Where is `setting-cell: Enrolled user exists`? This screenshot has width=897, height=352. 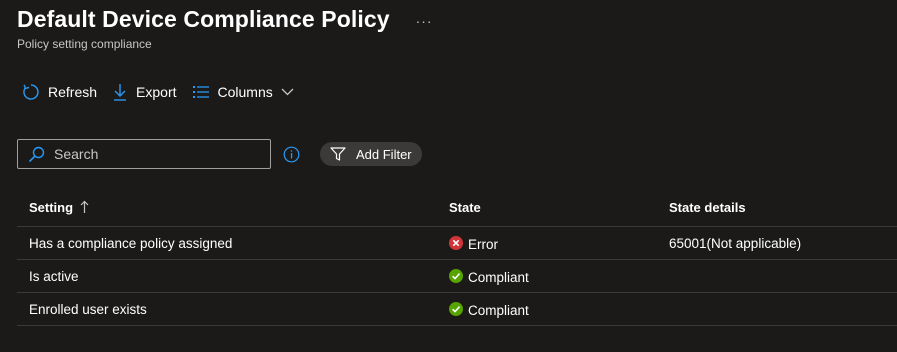
setting-cell: Enrolled user exists is located at coordinates (88, 309).